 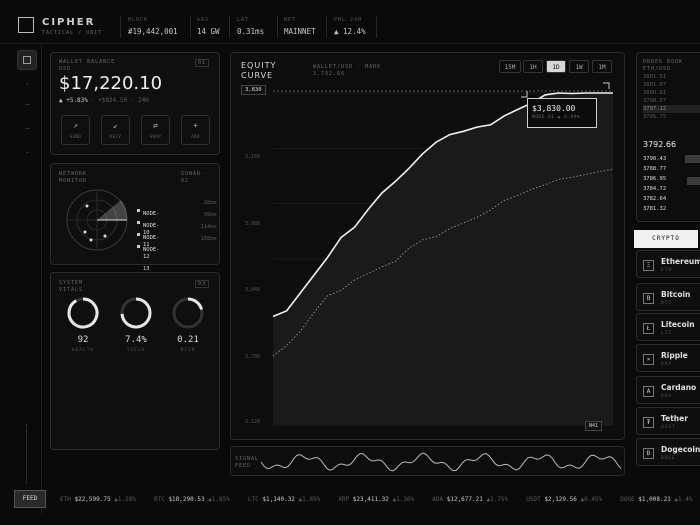 What do you see at coordinates (136, 340) in the screenshot?
I see `yield-value: 7.4%` at bounding box center [136, 340].